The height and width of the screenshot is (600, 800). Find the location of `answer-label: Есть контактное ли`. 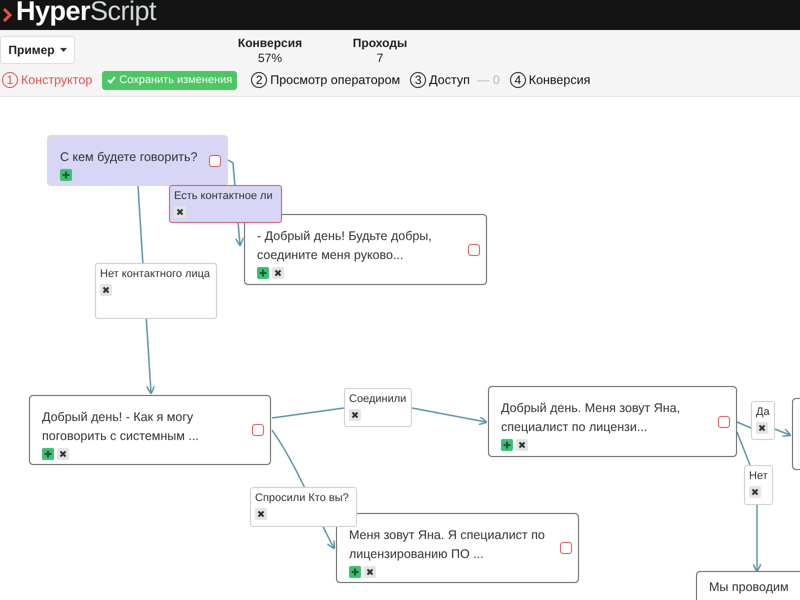

answer-label: Есть контактное ли is located at coordinates (225, 204).